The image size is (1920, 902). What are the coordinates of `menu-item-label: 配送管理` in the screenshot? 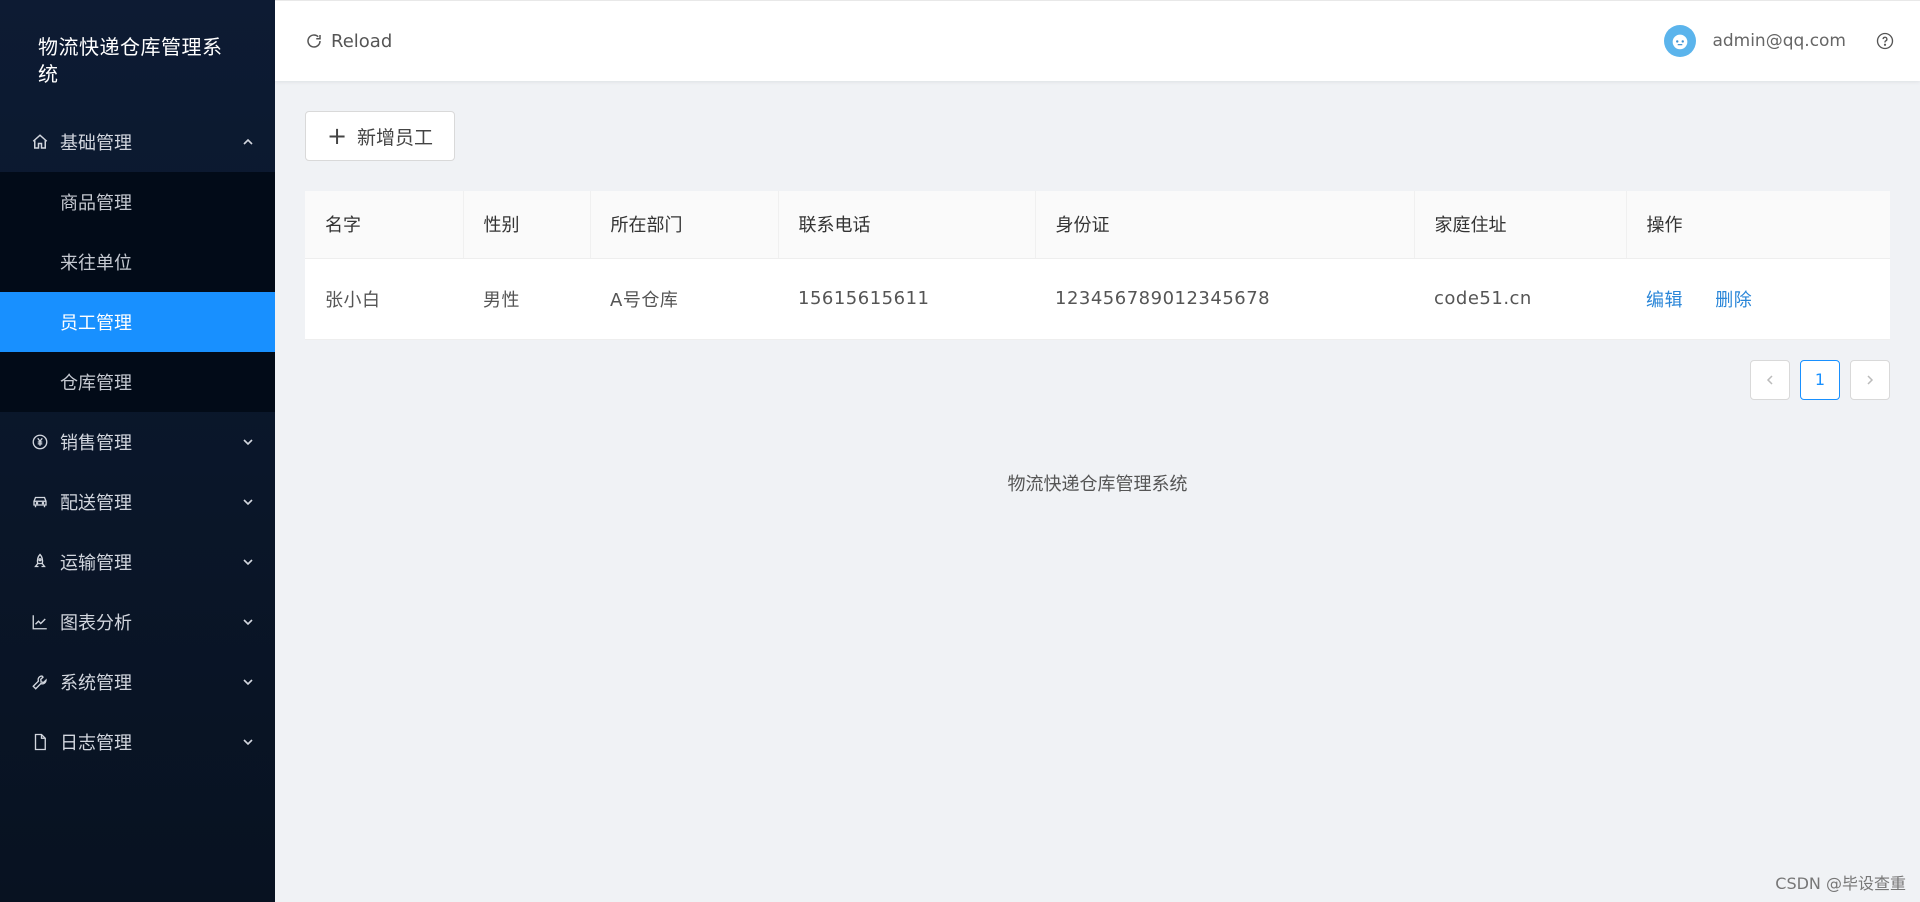 It's located at (96, 503).